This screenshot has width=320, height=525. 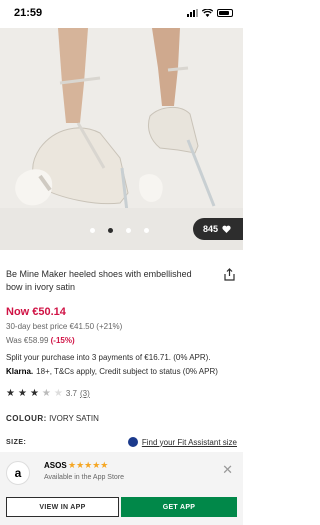 What do you see at coordinates (55, 465) in the screenshot?
I see `app-name: ASOS` at bounding box center [55, 465].